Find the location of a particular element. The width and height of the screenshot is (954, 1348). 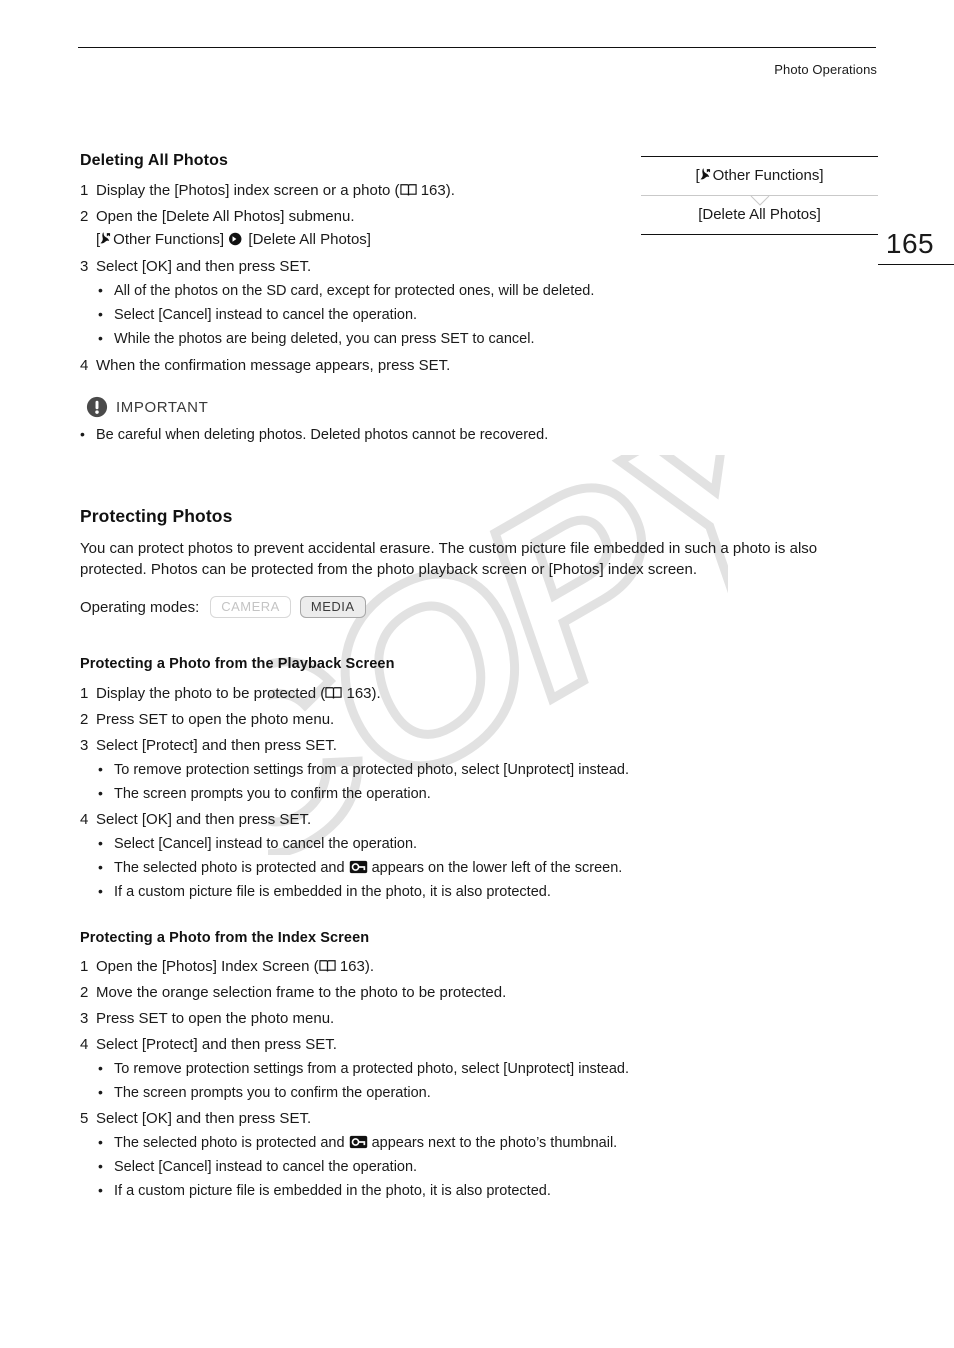

step-playback-2: 2 Press SET to open the photo menu. is located at coordinates (207, 720).